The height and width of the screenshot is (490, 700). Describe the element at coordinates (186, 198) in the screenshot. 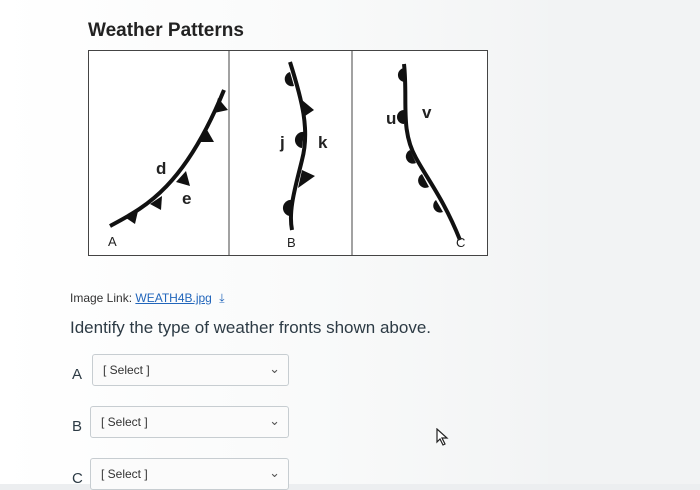

I see `front-label-e: e` at that location.